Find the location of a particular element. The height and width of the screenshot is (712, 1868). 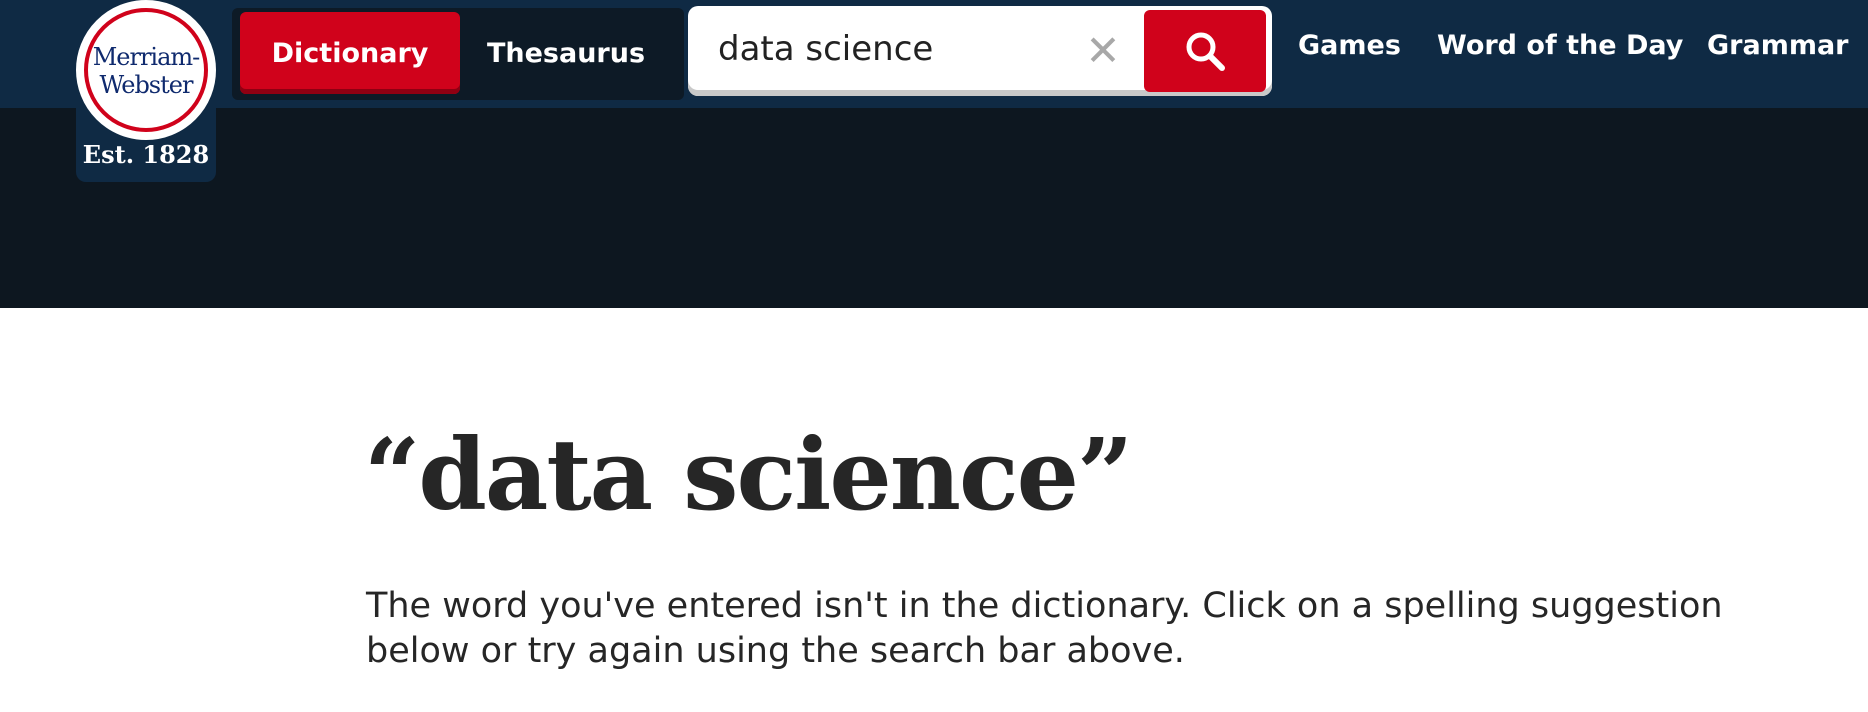

logo-established: Est. 1828 is located at coordinates (146, 154).